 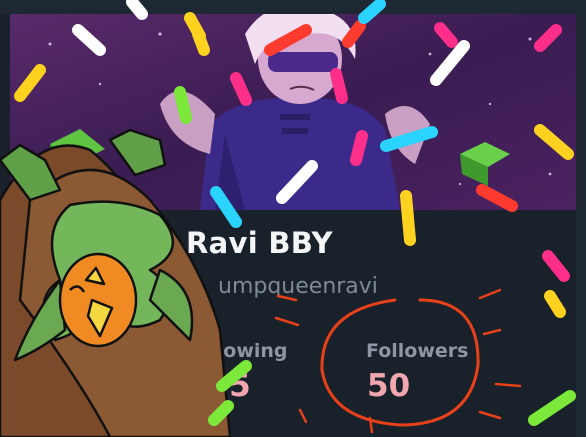 What do you see at coordinates (581, 218) in the screenshot?
I see `card-frame-right` at bounding box center [581, 218].